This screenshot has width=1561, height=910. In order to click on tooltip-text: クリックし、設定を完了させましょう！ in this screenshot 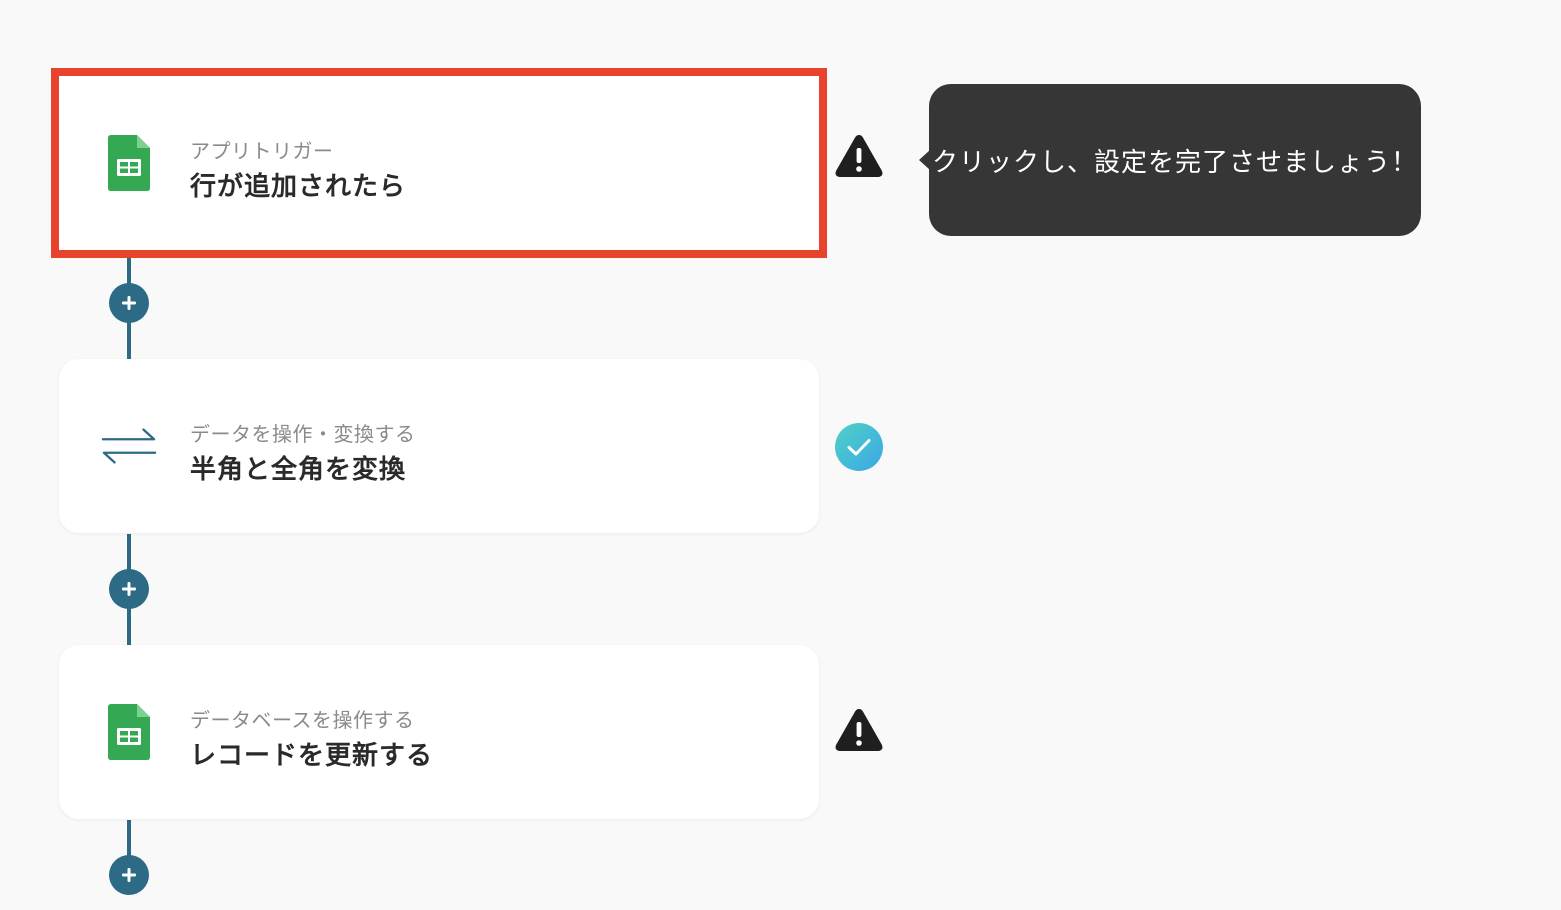, I will do `click(1174, 162)`.